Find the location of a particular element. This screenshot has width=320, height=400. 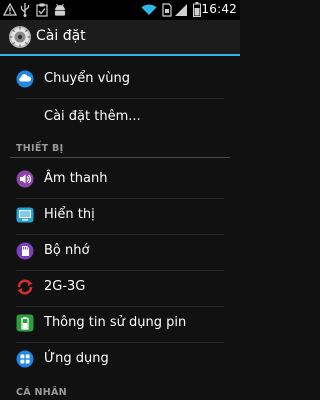

sim-card-icon is located at coordinates (167, 10).